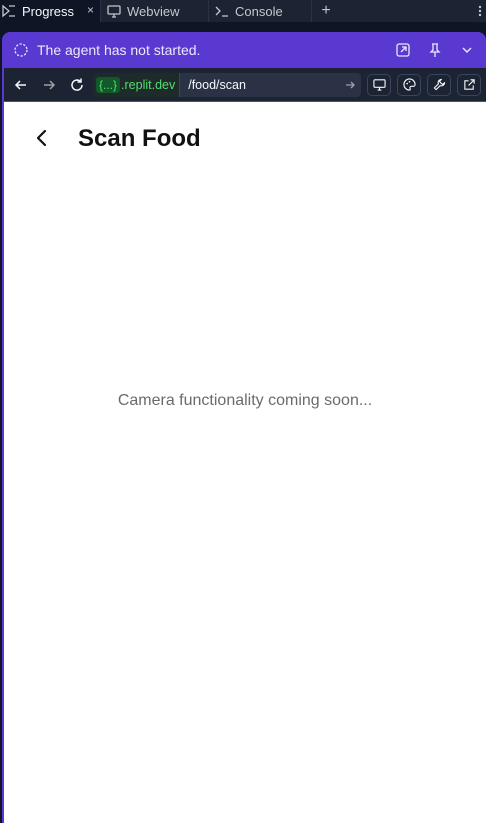  I want to click on back-button, so click(42, 138).